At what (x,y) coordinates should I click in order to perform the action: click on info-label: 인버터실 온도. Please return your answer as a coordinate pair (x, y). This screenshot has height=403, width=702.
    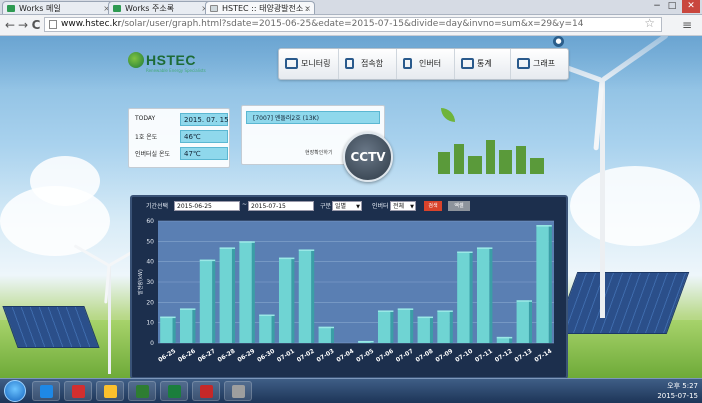
    Looking at the image, I should click on (153, 154).